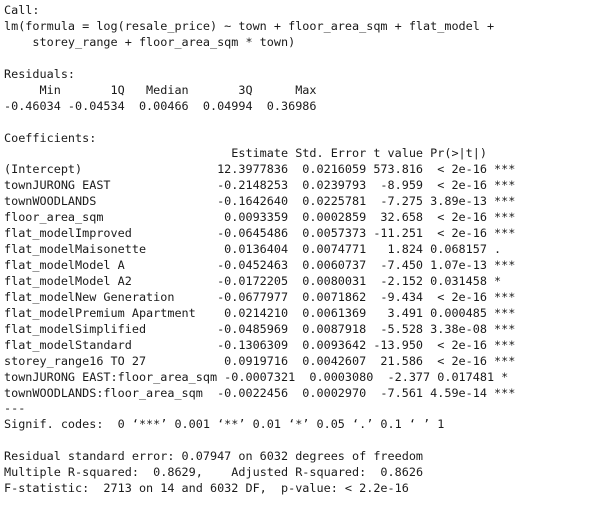 The height and width of the screenshot is (505, 606). Describe the element at coordinates (50, 137) in the screenshot. I see `coefficients-header: Coefficients:` at that location.